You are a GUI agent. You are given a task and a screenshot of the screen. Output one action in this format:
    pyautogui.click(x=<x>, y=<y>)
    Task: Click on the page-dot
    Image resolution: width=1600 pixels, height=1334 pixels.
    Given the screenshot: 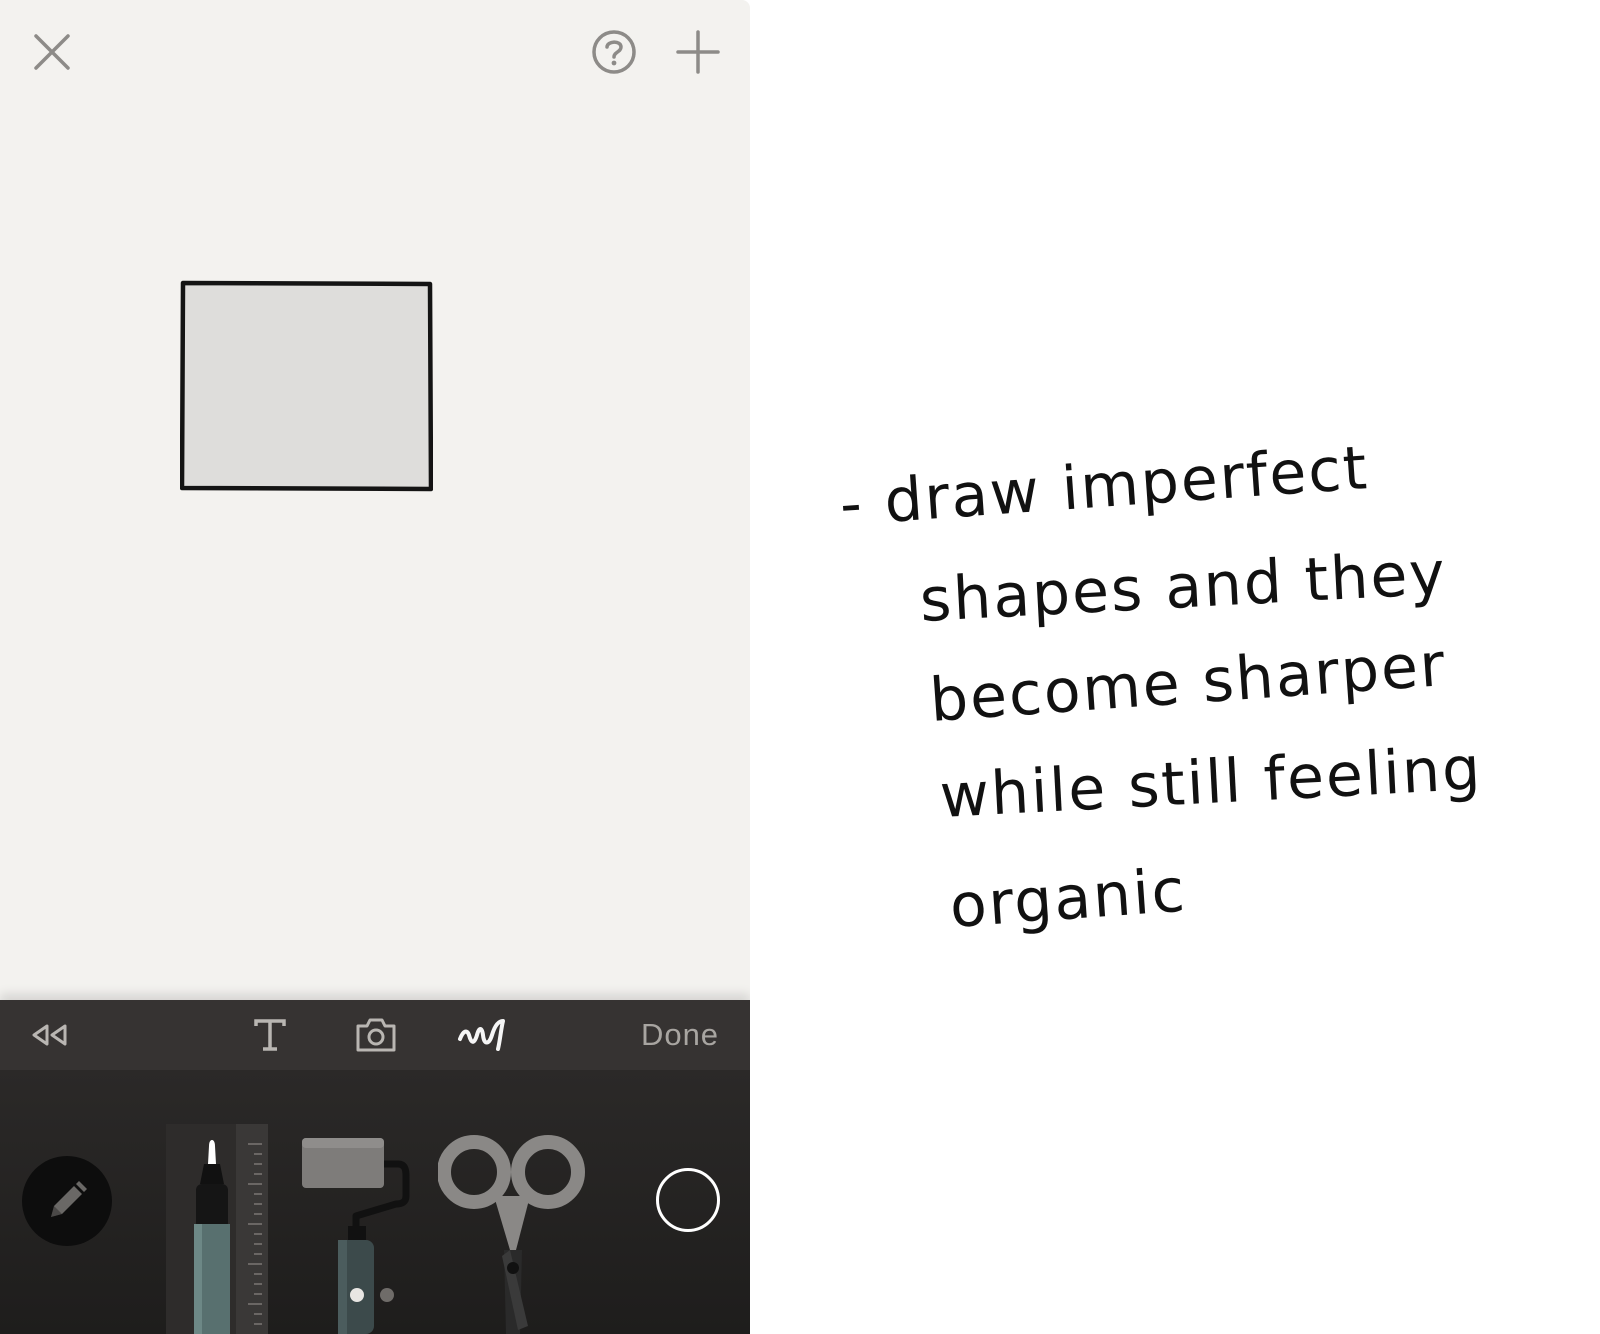 What is the action you would take?
    pyautogui.click(x=387, y=1295)
    